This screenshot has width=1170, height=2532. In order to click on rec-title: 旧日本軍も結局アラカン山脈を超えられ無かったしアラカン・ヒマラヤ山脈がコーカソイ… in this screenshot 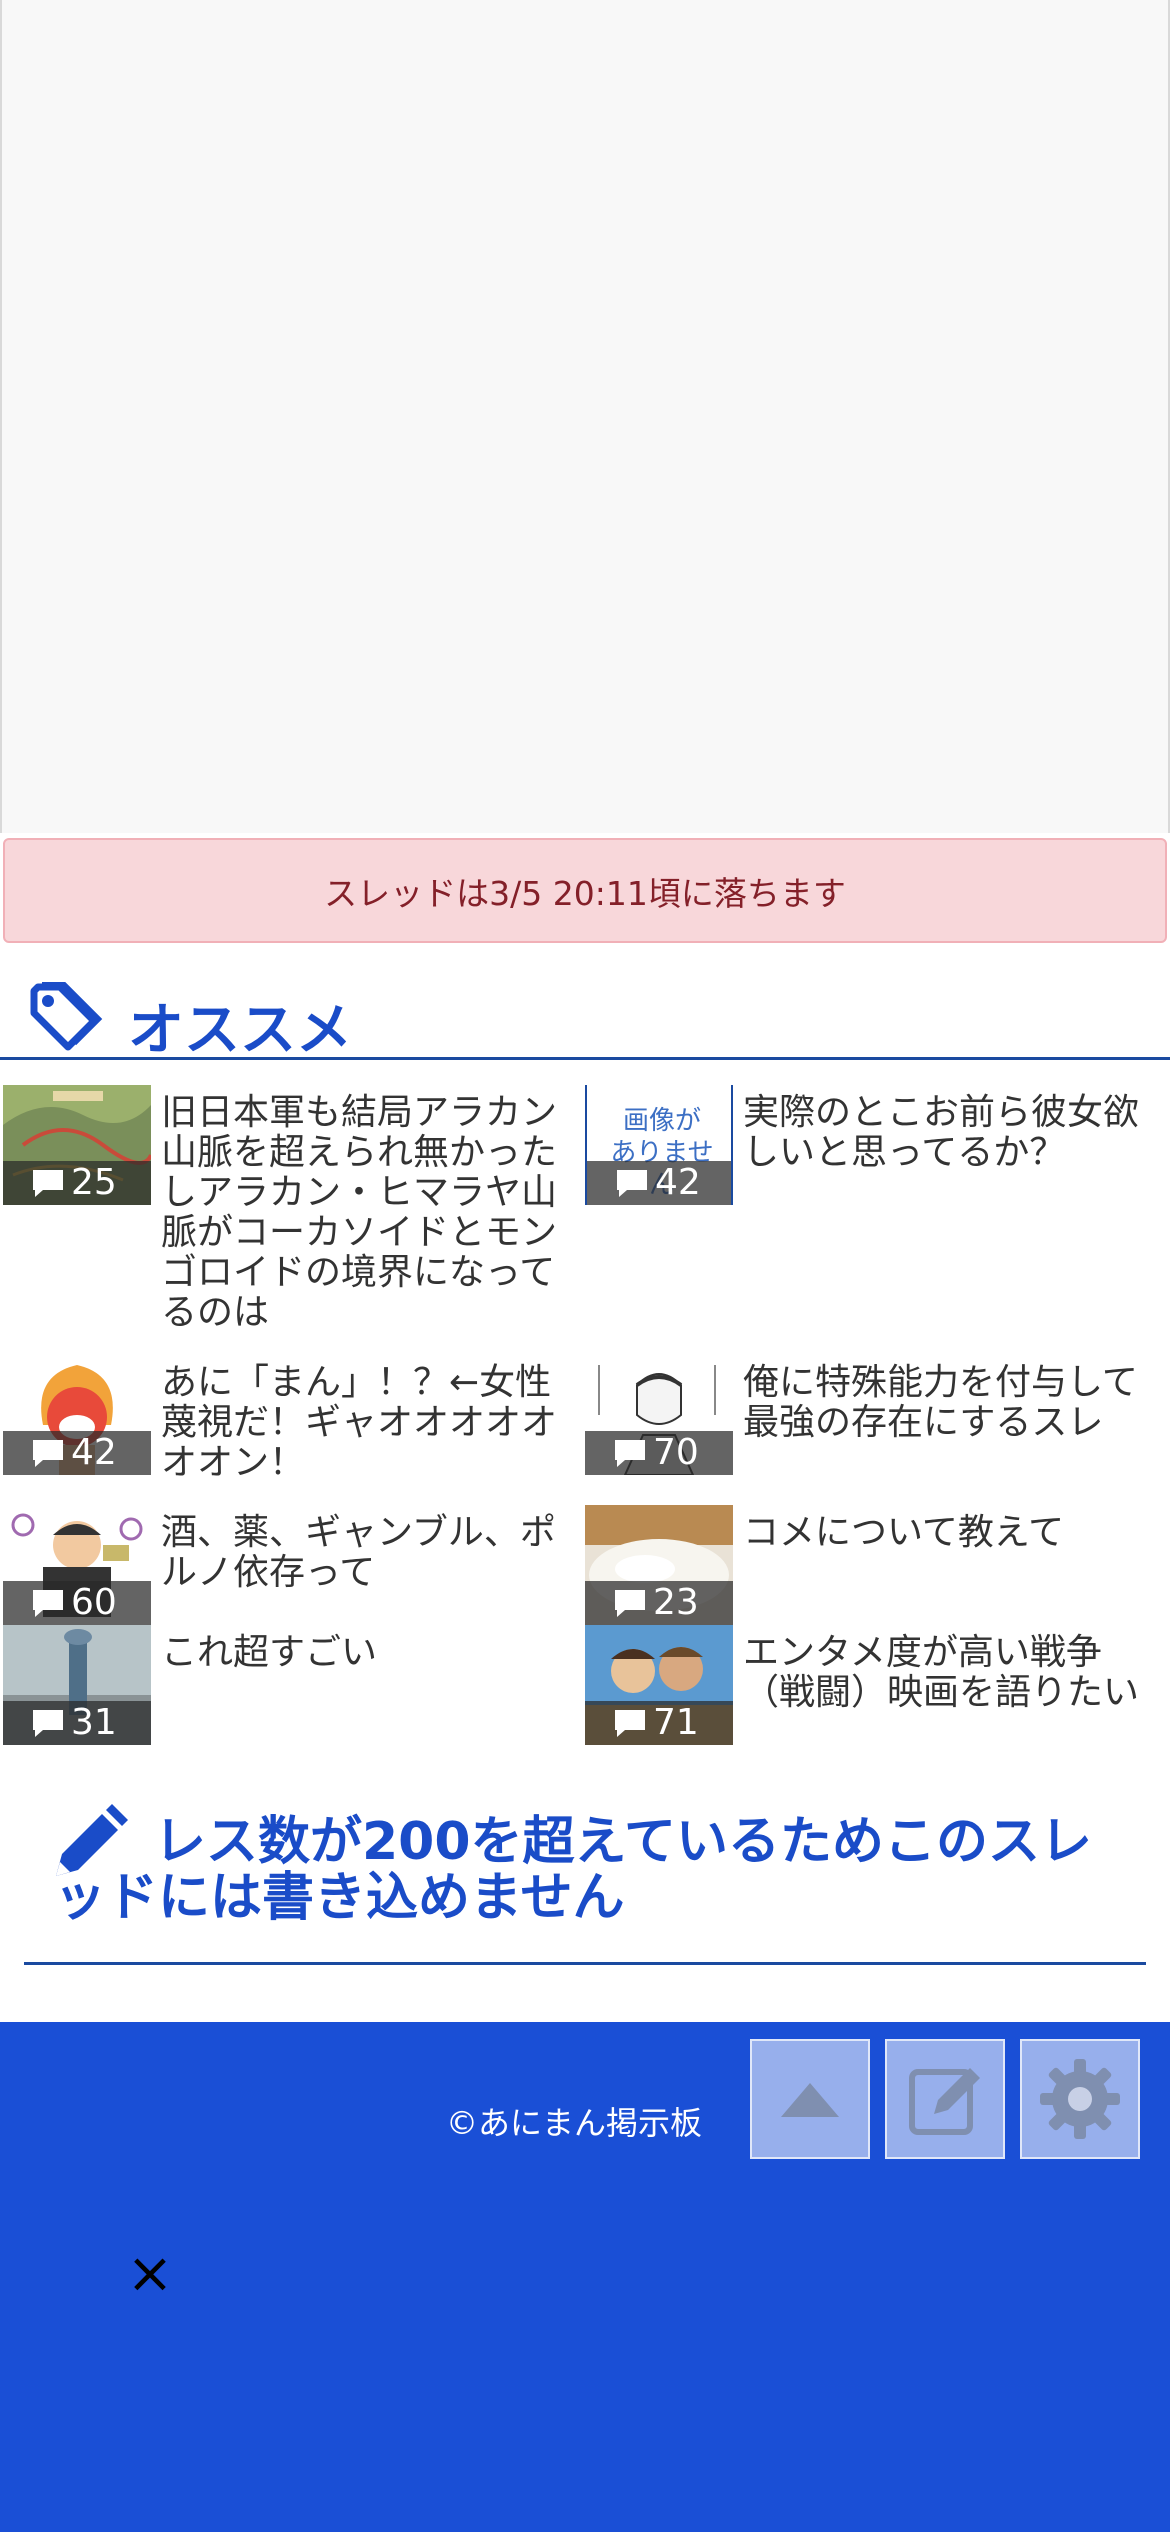, I will do `click(366, 1213)`.